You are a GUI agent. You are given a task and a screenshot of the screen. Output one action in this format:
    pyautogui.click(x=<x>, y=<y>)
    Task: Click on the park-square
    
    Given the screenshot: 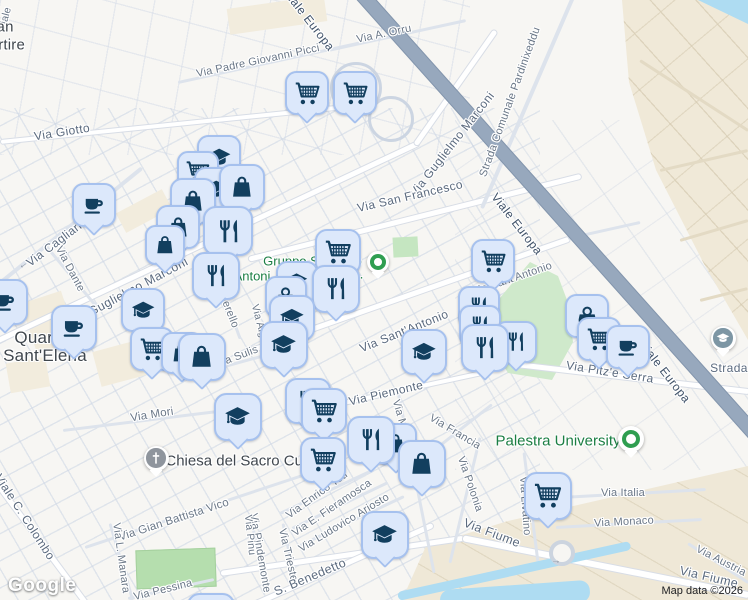 What is the action you would take?
    pyautogui.click(x=405, y=247)
    